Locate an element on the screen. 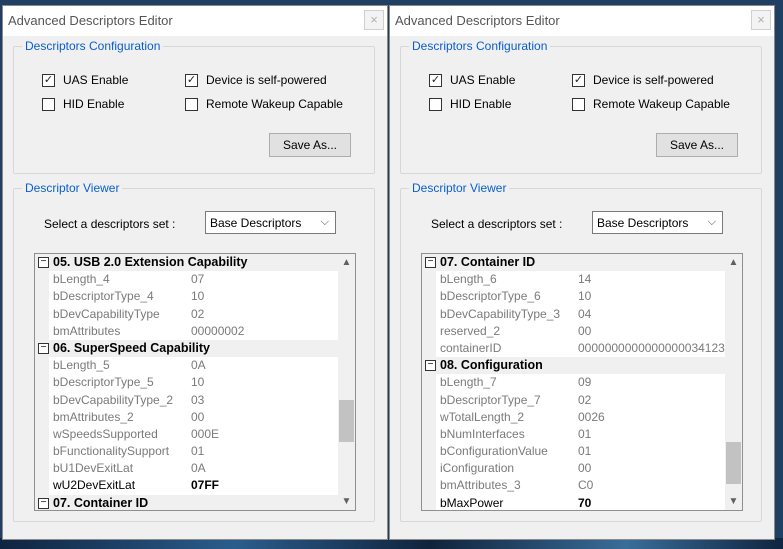 The width and height of the screenshot is (783, 549). grid-property-row: bDescriptorType_6 10 is located at coordinates (573, 297).